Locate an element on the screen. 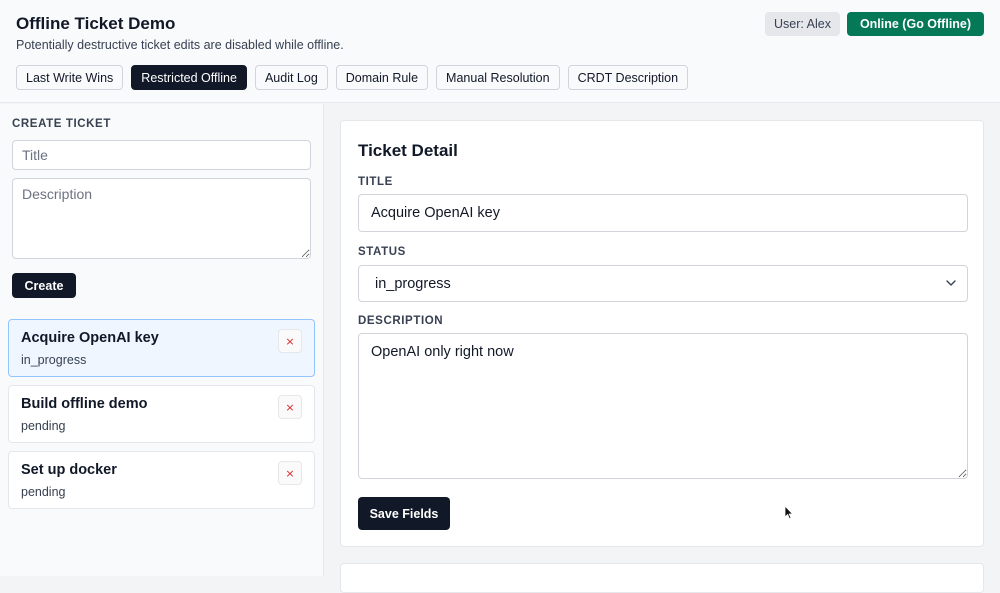 This screenshot has width=1000, height=593. ticket-title-input is located at coordinates (663, 213).